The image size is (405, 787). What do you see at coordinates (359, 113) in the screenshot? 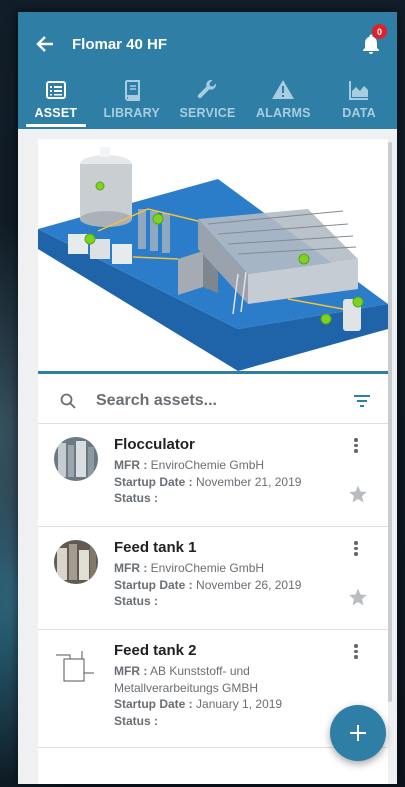
I see `tab-label: DATA` at bounding box center [359, 113].